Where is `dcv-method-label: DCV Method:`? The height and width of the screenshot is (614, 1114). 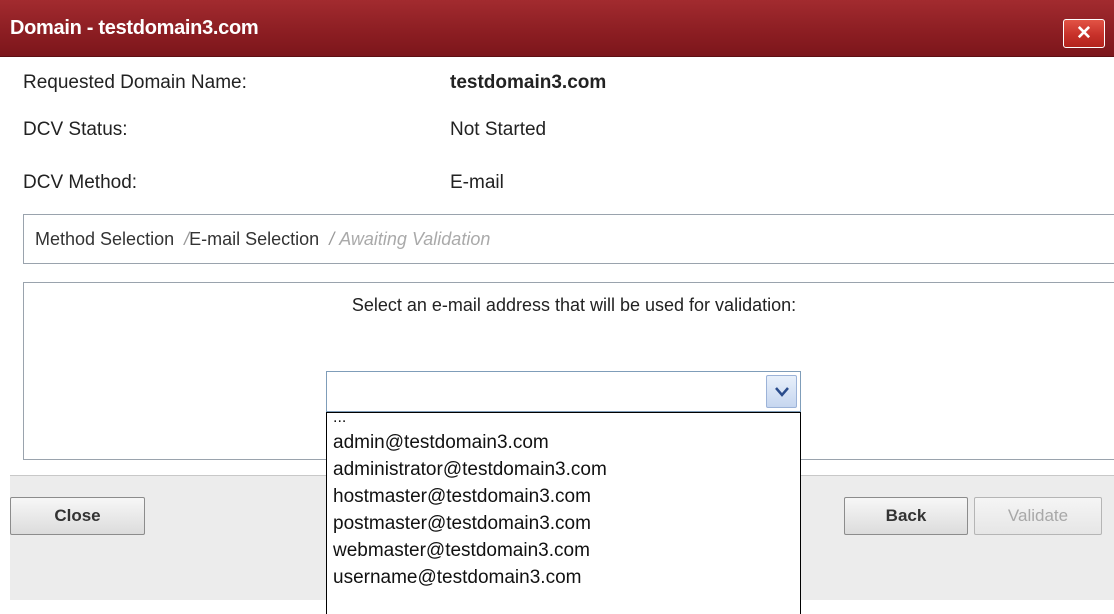
dcv-method-label: DCV Method: is located at coordinates (80, 182).